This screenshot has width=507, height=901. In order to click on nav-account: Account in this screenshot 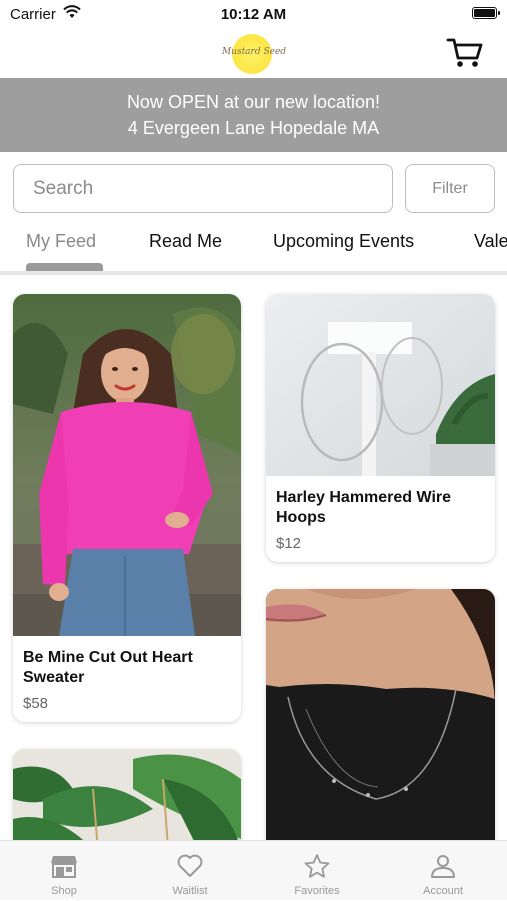, I will do `click(443, 871)`.